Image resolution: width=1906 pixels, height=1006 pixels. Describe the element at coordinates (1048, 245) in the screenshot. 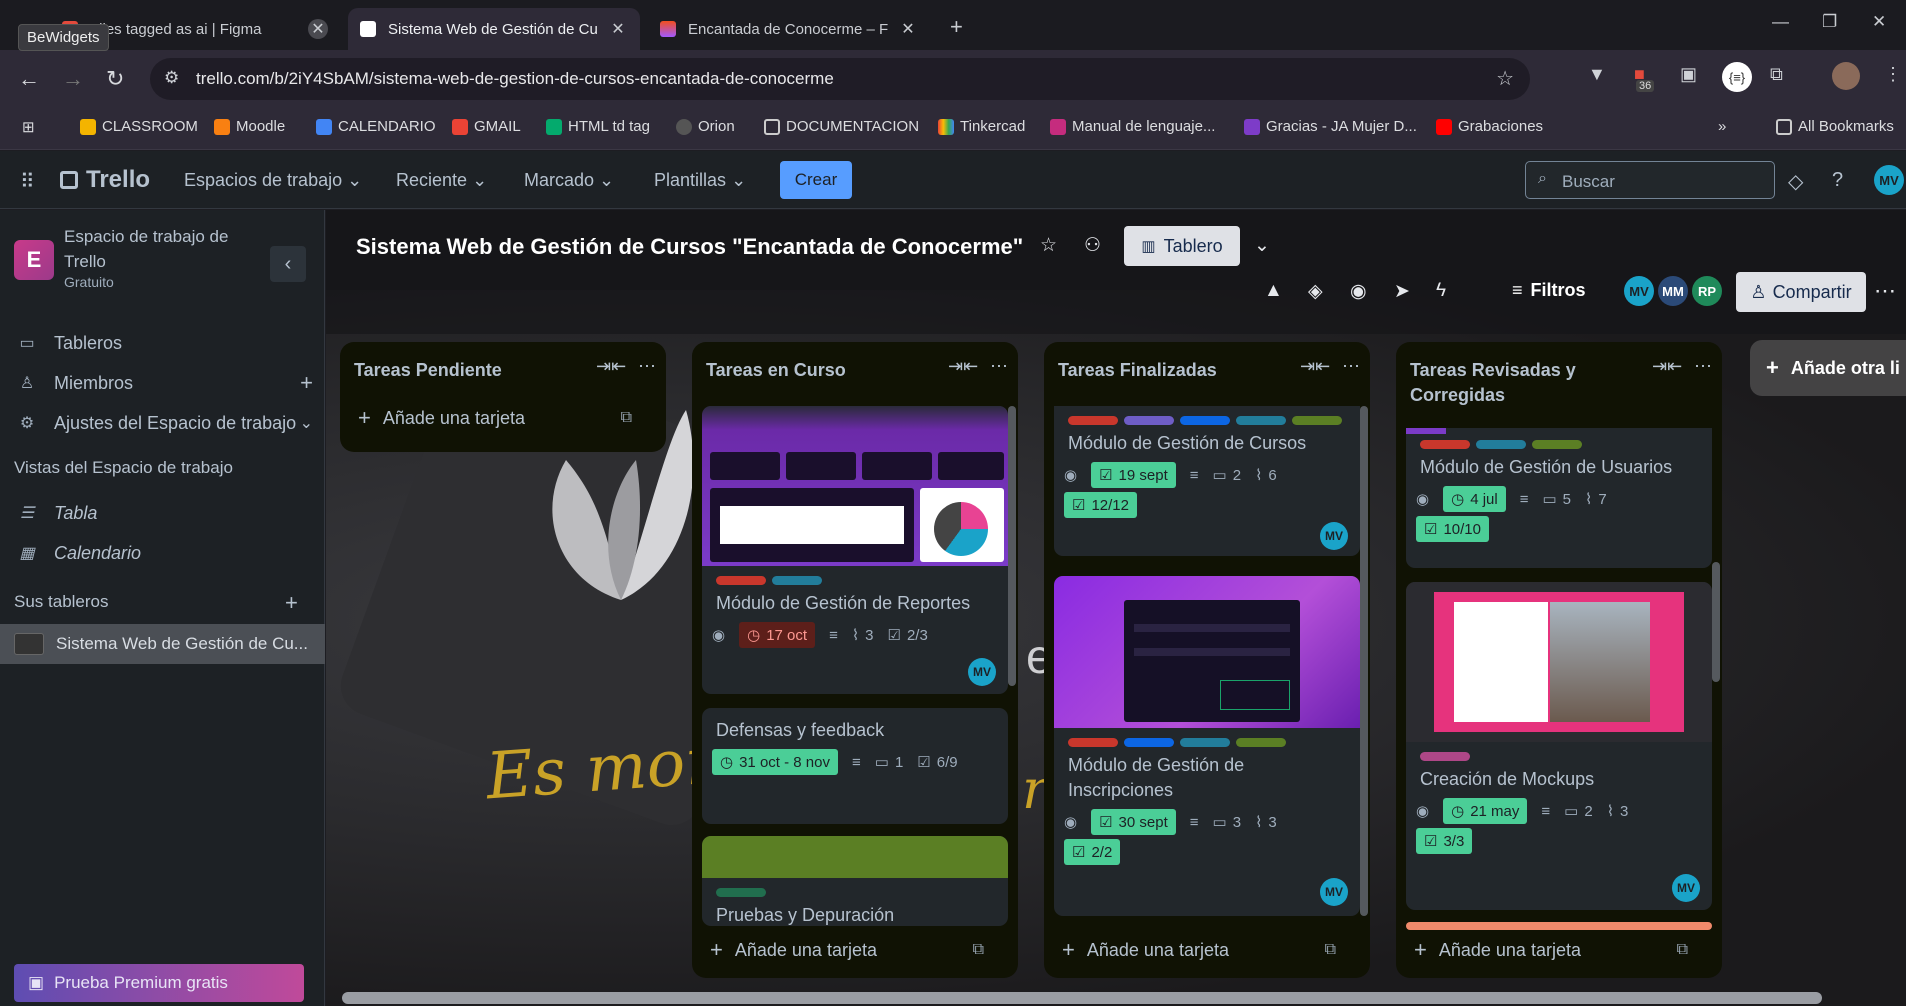

I see `star-board-icon: ☆` at that location.